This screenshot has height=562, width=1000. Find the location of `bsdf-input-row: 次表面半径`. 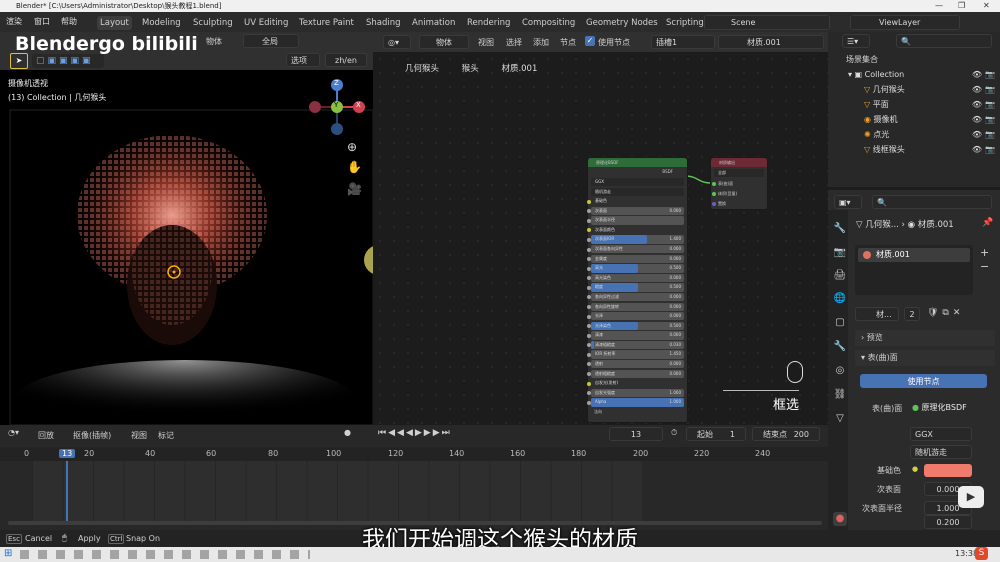

bsdf-input-row: 次表面半径 is located at coordinates (635, 220).